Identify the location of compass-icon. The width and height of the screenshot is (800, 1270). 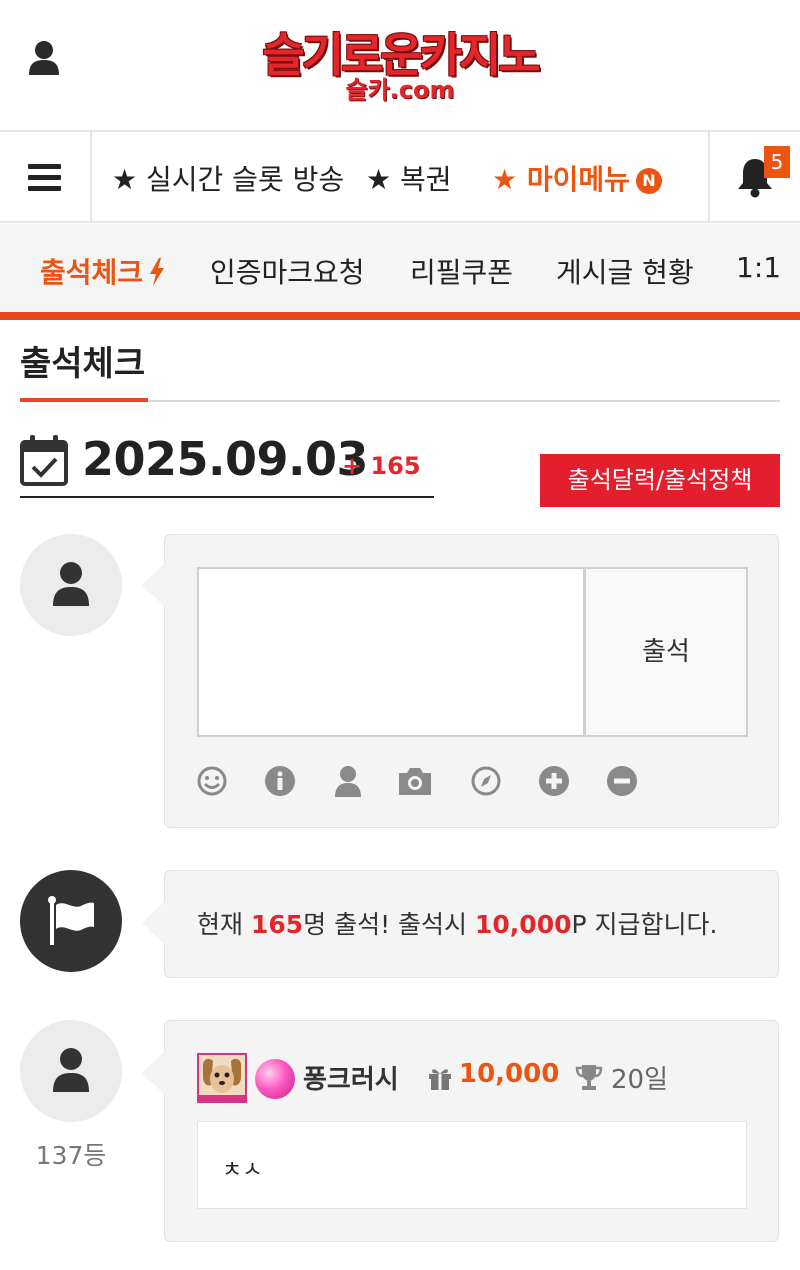
(486, 781).